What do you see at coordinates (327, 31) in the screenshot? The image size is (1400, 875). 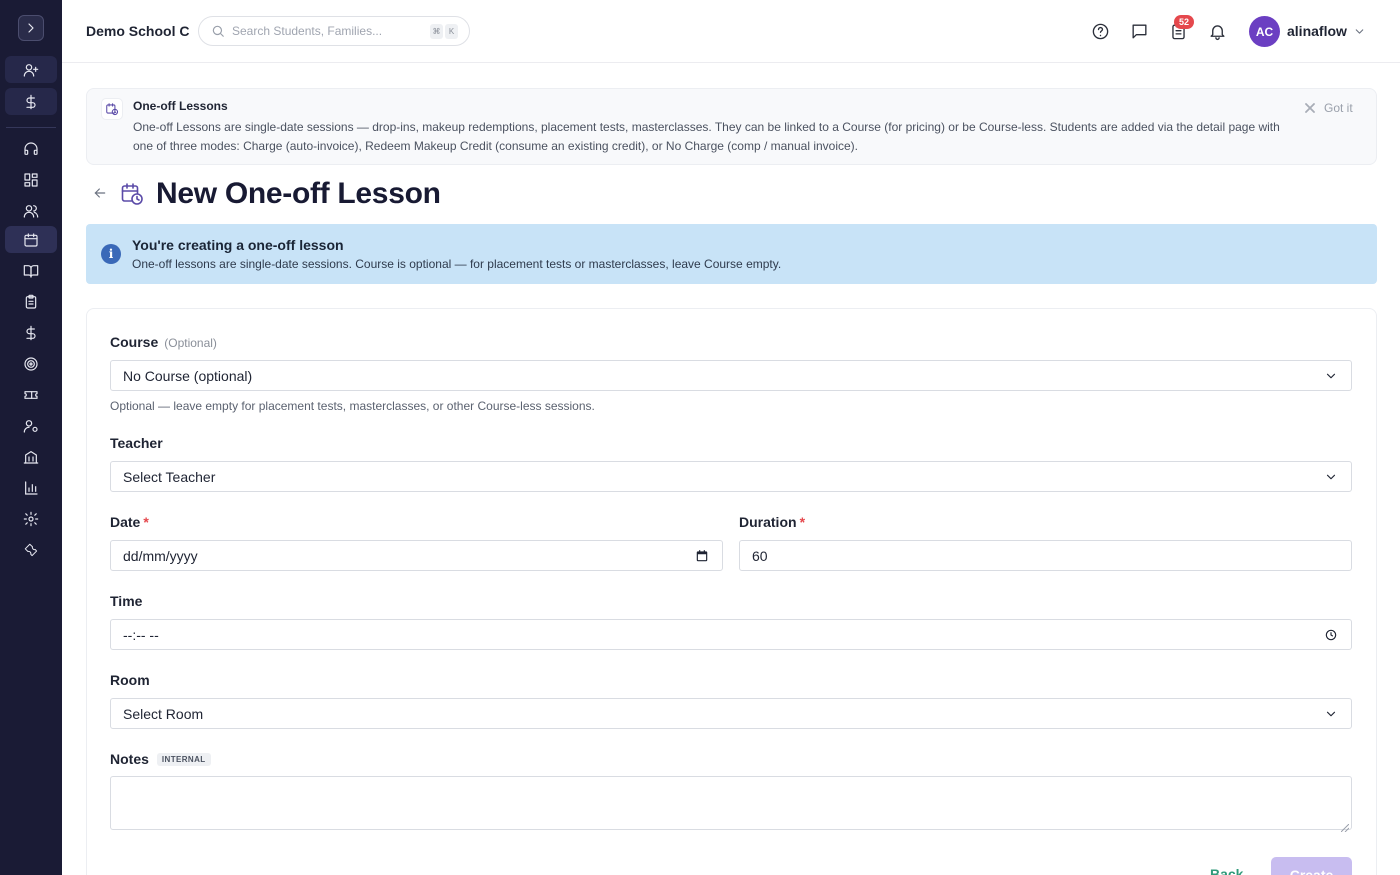 I see `search-input` at bounding box center [327, 31].